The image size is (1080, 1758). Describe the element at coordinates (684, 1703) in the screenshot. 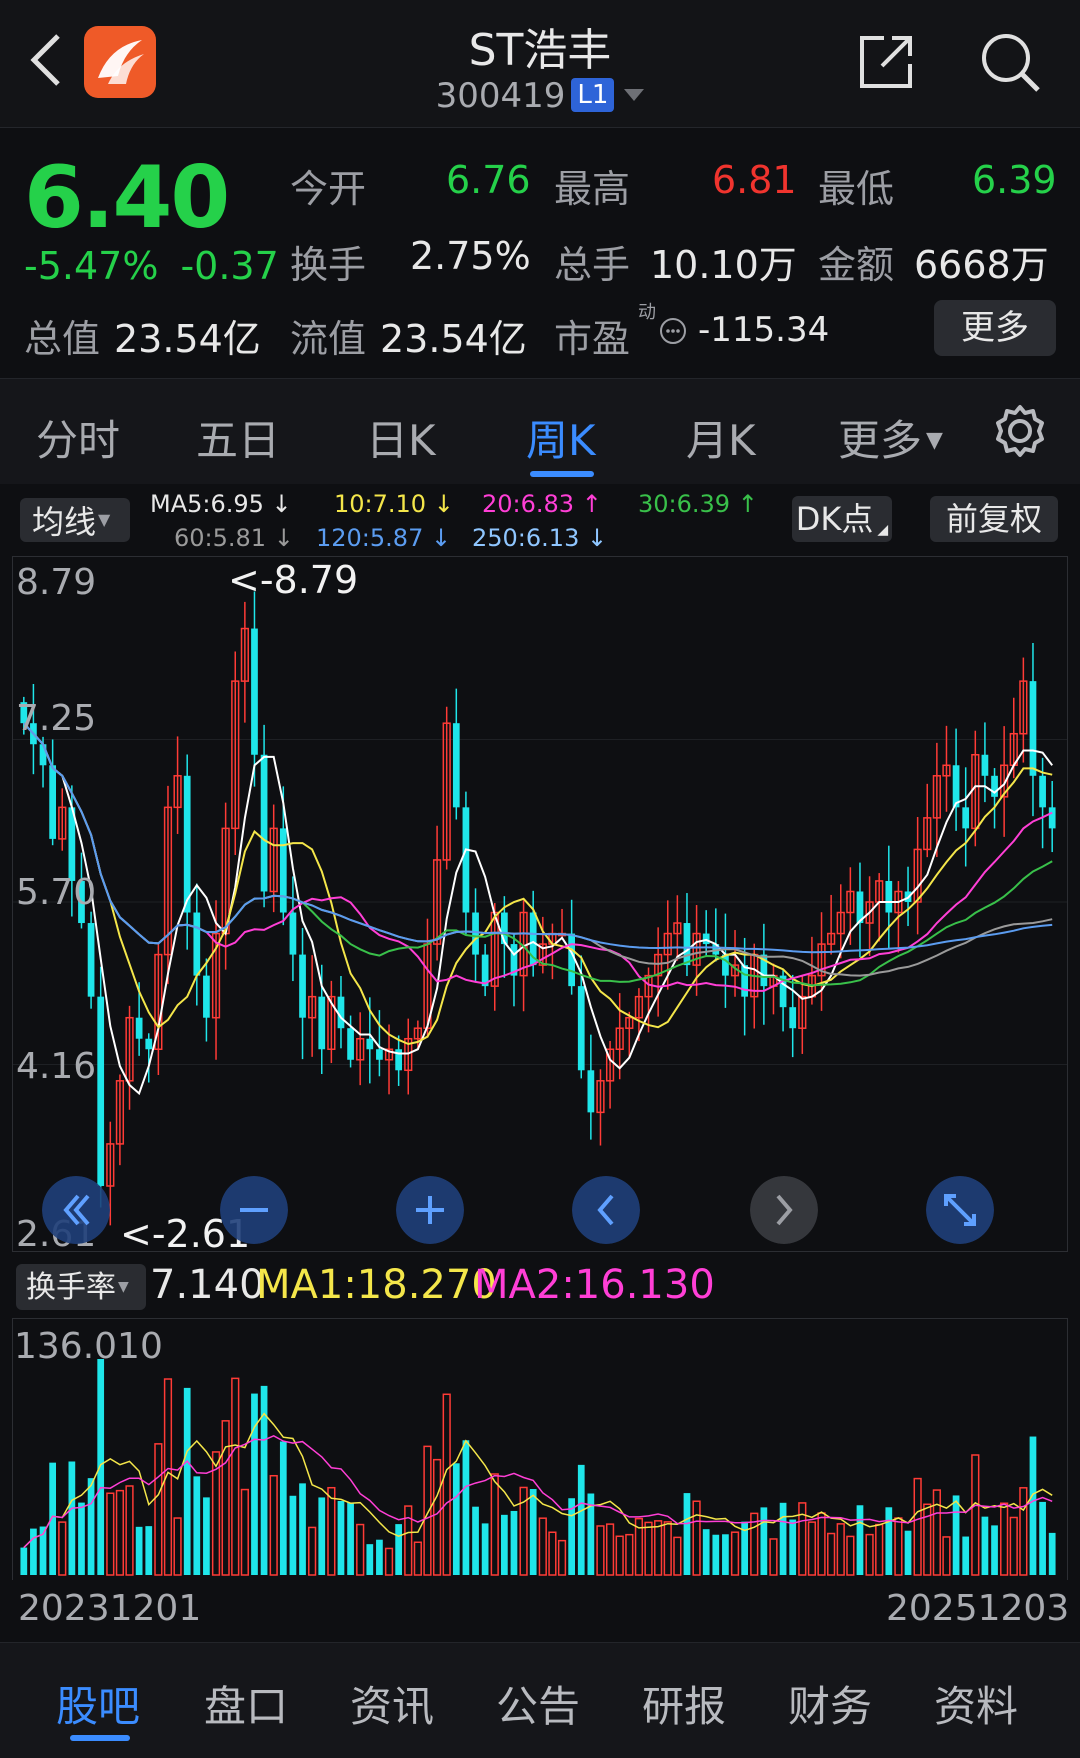

I see `nav-research: 研报` at that location.